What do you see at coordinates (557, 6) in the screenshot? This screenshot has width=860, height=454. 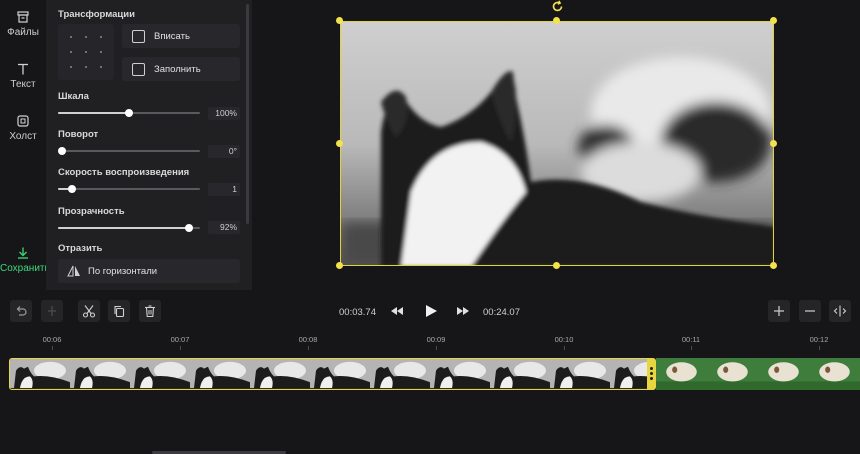 I see `rotate-icon` at bounding box center [557, 6].